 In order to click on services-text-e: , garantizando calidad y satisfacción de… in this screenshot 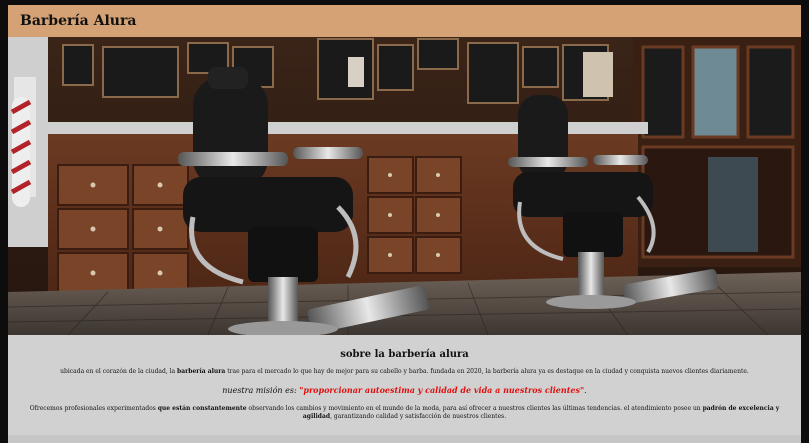, I will do `click(418, 416)`.